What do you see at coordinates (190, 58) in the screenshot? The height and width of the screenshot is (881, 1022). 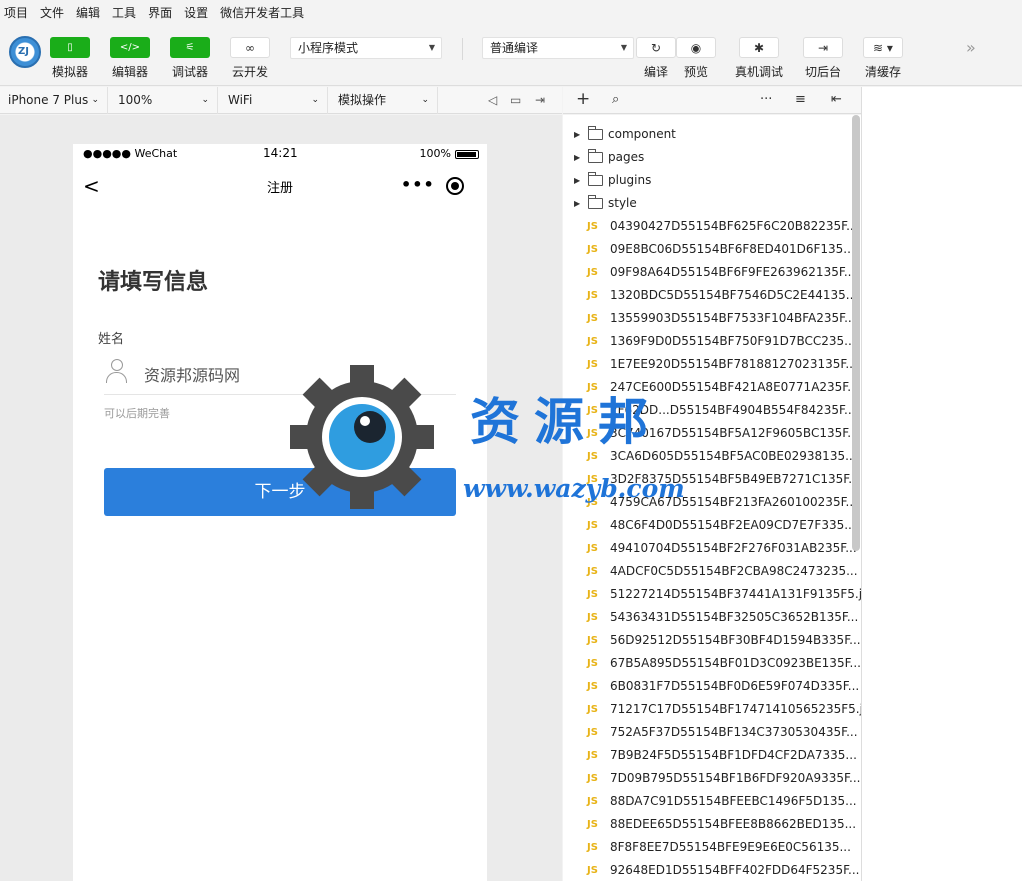 I see `debugger-button: ⚟ 调试器` at bounding box center [190, 58].